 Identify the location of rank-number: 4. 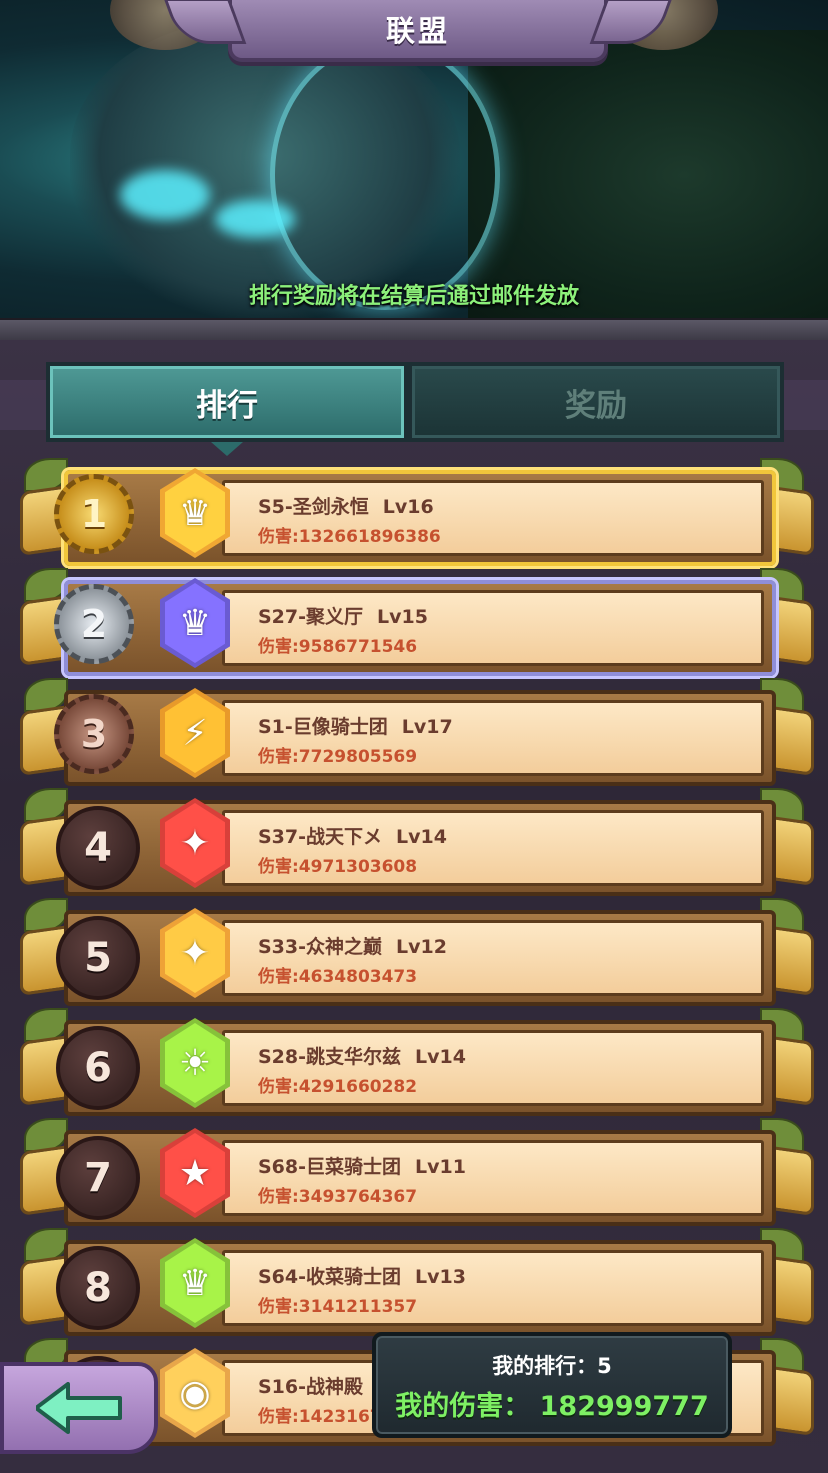
(98, 848).